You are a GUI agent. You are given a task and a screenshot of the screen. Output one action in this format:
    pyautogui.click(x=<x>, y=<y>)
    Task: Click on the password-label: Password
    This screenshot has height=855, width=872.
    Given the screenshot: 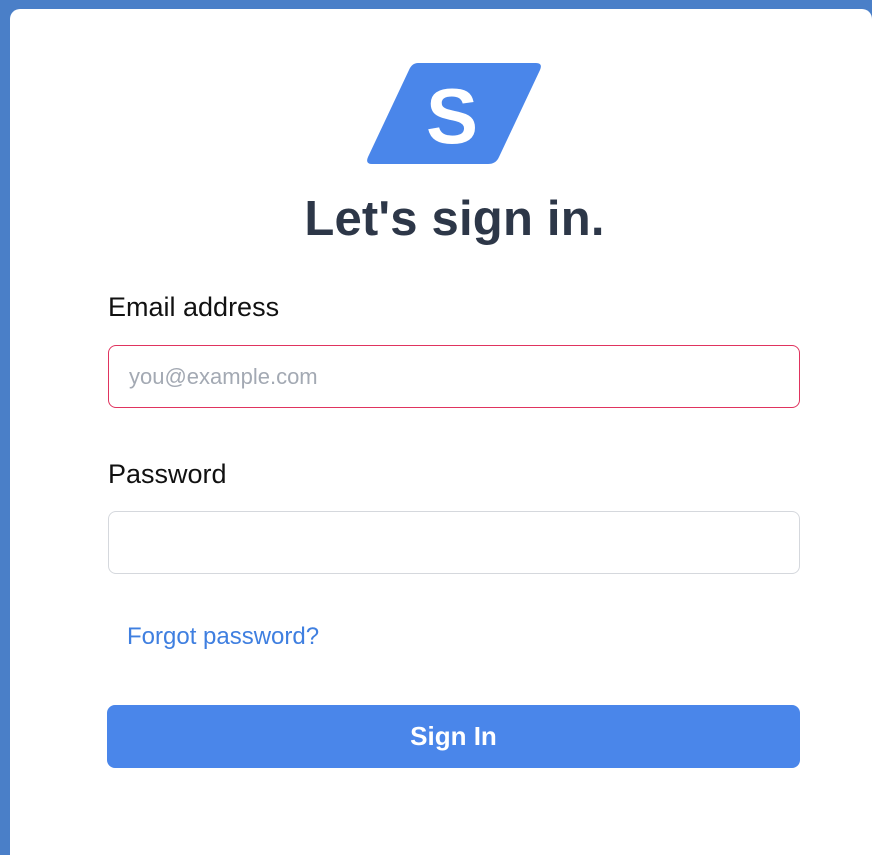 What is the action you would take?
    pyautogui.click(x=167, y=474)
    